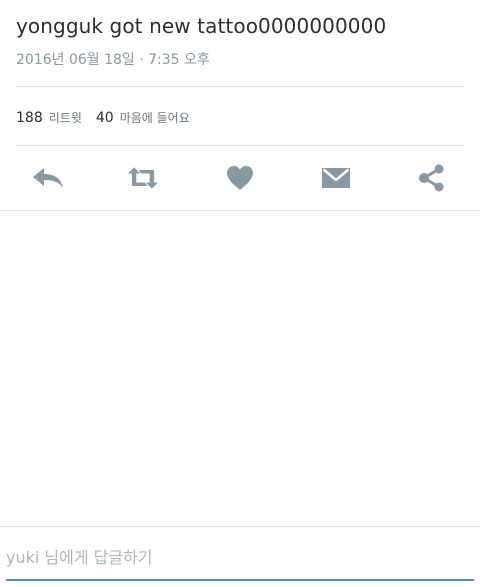 Image resolution: width=480 pixels, height=587 pixels. I want to click on reply-input, so click(240, 557).